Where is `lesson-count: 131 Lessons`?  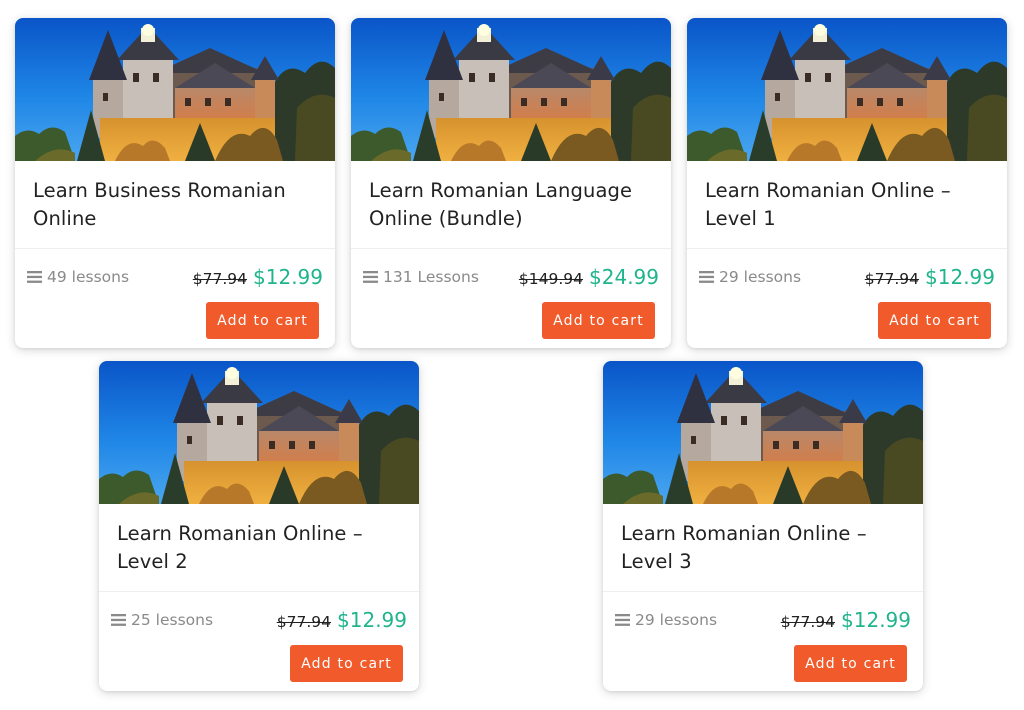
lesson-count: 131 Lessons is located at coordinates (421, 277).